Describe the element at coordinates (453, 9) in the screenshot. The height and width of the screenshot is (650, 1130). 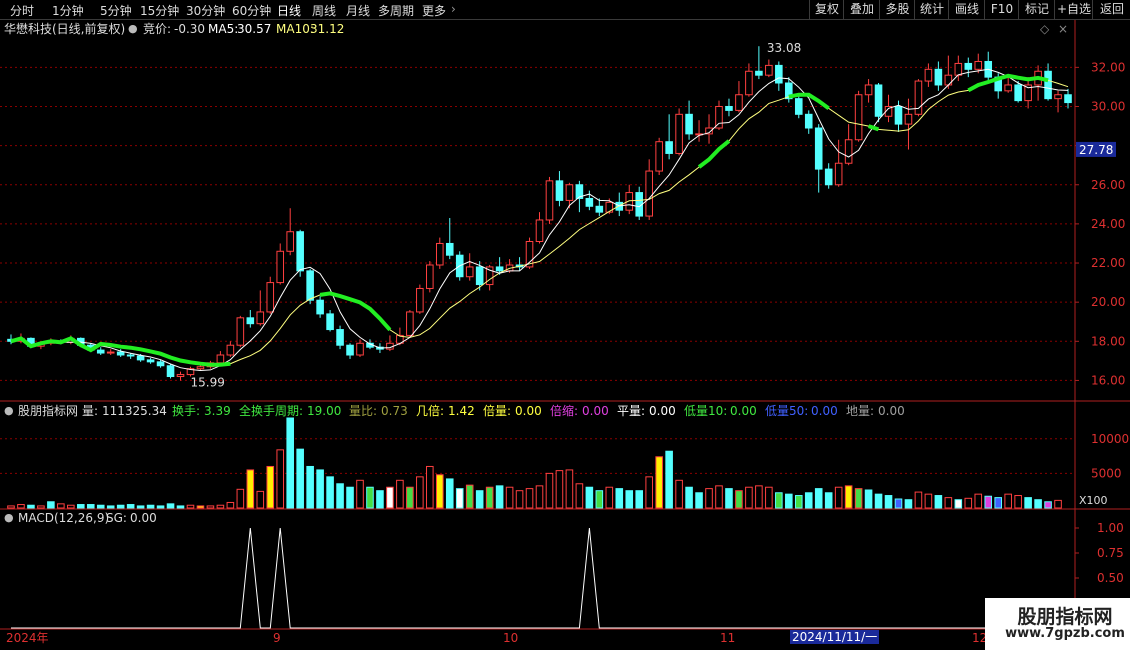
I see `more-chevron-icon: ›` at that location.